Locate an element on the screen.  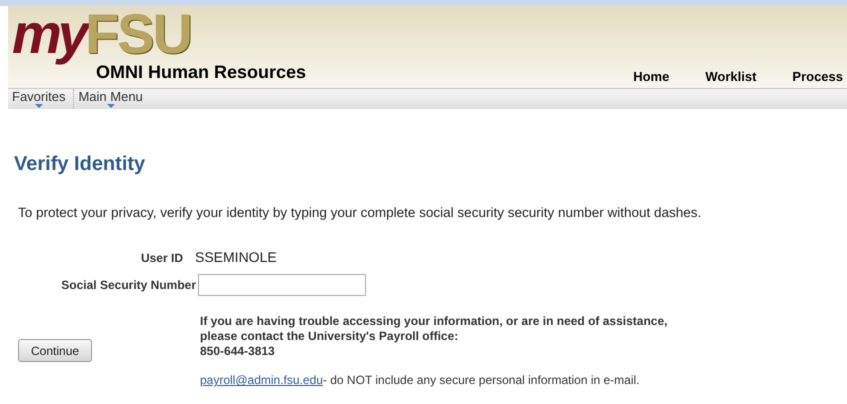
help-text: please contact the University's Payroll office: is located at coordinates (330, 336).